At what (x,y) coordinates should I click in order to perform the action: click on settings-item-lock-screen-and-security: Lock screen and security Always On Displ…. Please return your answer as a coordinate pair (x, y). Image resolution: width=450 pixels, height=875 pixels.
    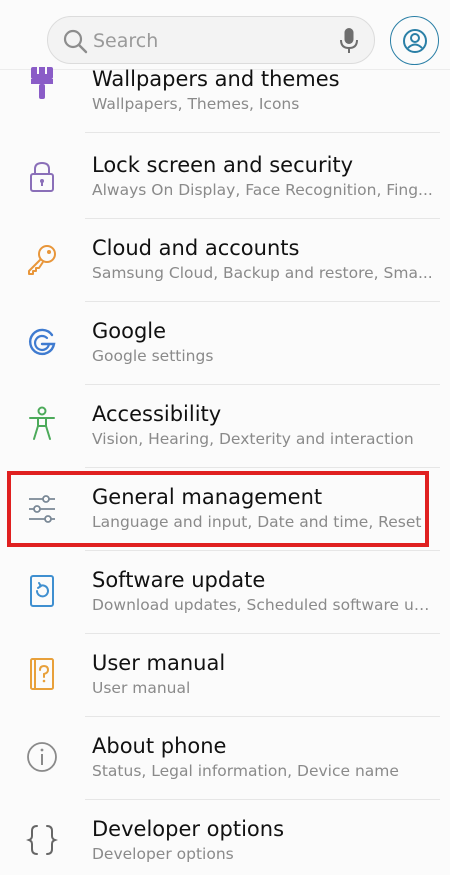
    Looking at the image, I should click on (225, 194).